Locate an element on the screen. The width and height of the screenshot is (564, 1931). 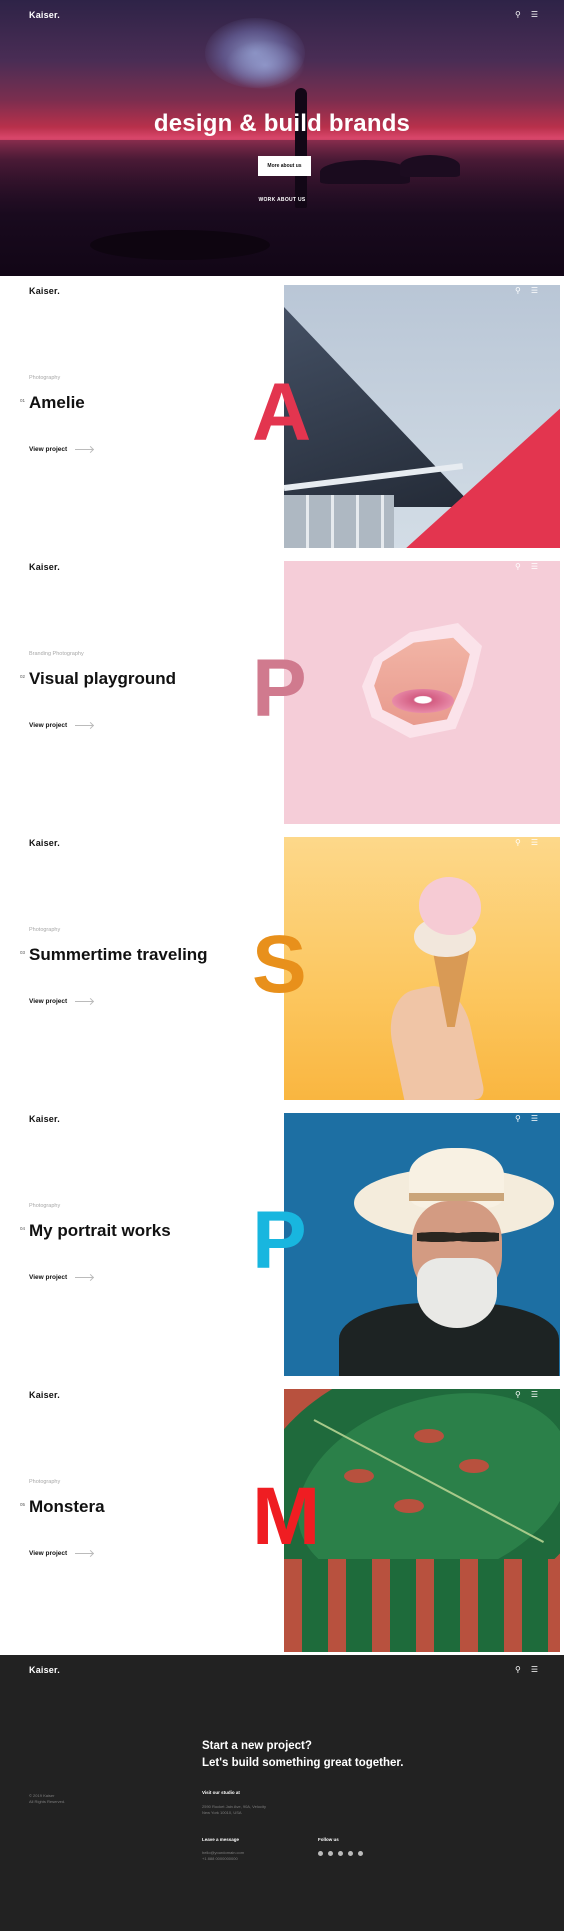
instagram-icon is located at coordinates (340, 1853).